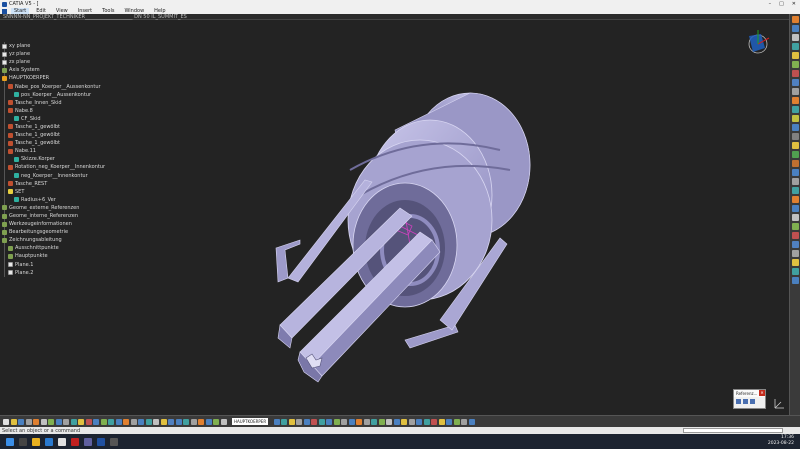 The image size is (800, 449). Describe the element at coordinates (72, 240) in the screenshot. I see `tree-node: Zeichnungsableitung` at that location.